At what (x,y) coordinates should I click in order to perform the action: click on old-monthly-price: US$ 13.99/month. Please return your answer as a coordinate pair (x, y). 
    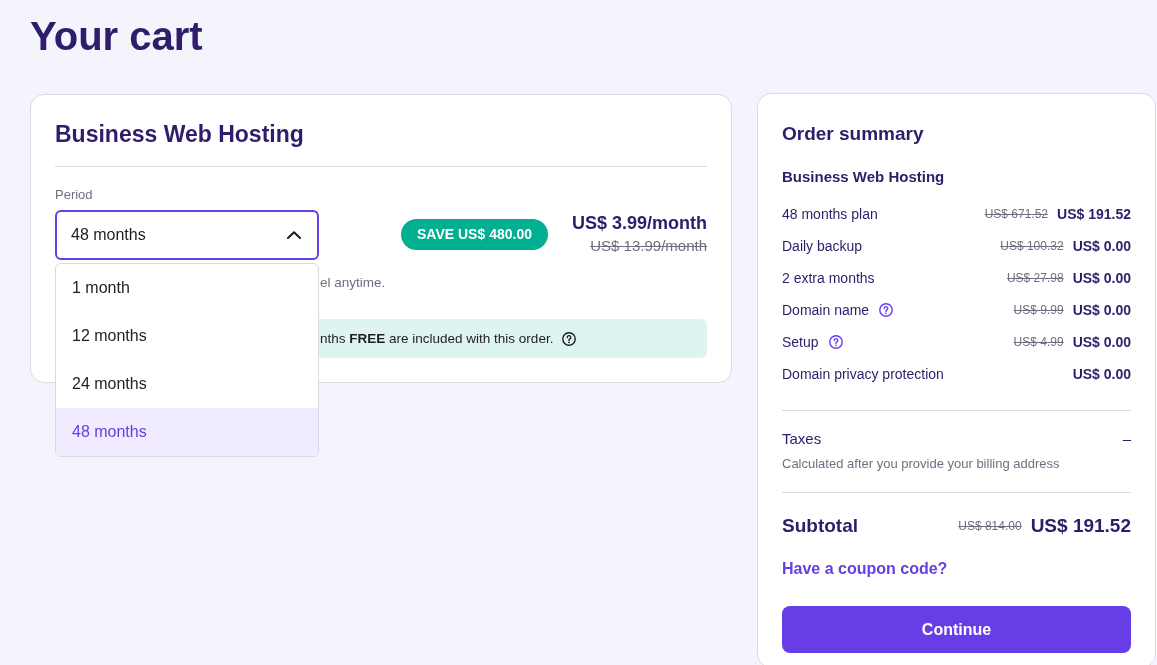
    Looking at the image, I should click on (648, 246).